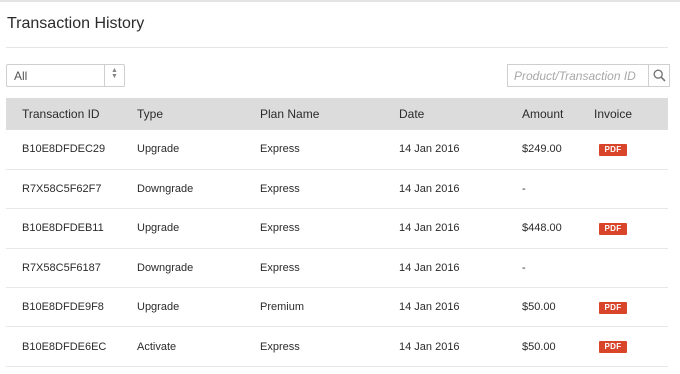 This screenshot has width=680, height=374. Describe the element at coordinates (114, 75) in the screenshot. I see `select-arrows-icon: ▲ ▼` at that location.